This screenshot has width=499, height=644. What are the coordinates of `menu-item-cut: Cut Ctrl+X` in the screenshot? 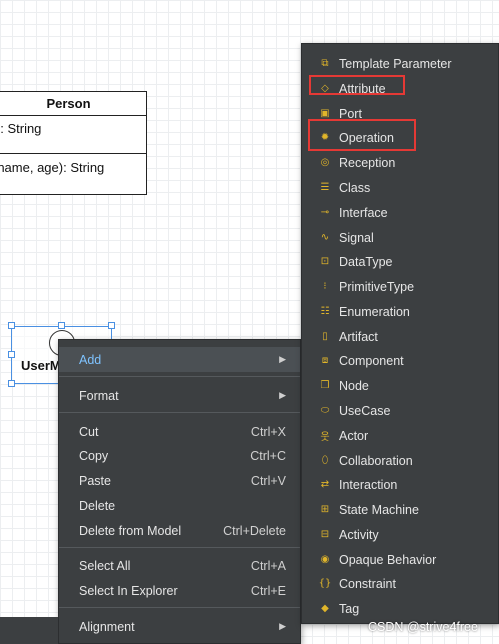 It's located at (179, 431).